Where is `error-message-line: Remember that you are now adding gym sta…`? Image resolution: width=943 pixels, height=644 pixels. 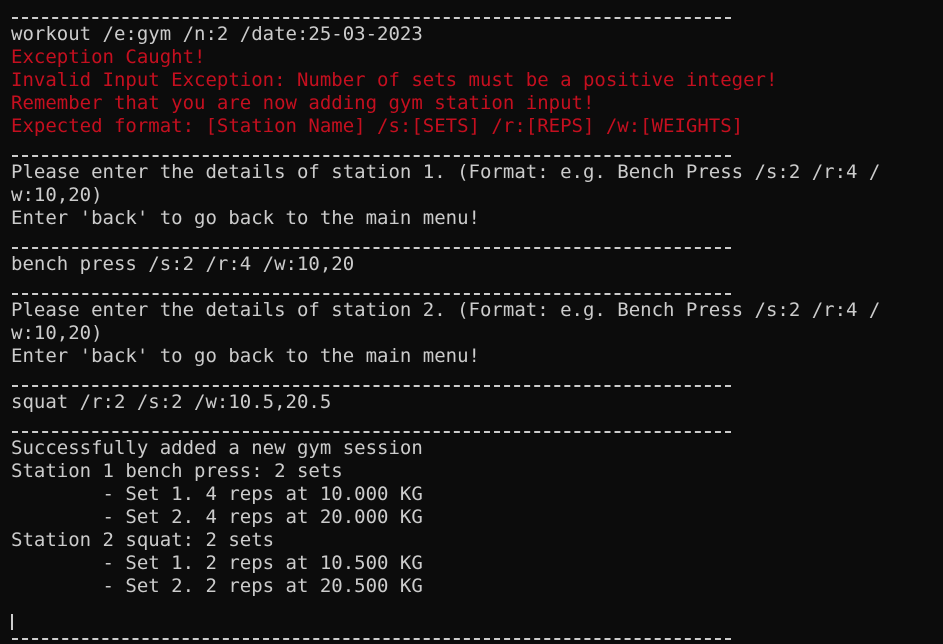 error-message-line: Remember that you are now adding gym sta… is located at coordinates (303, 103).